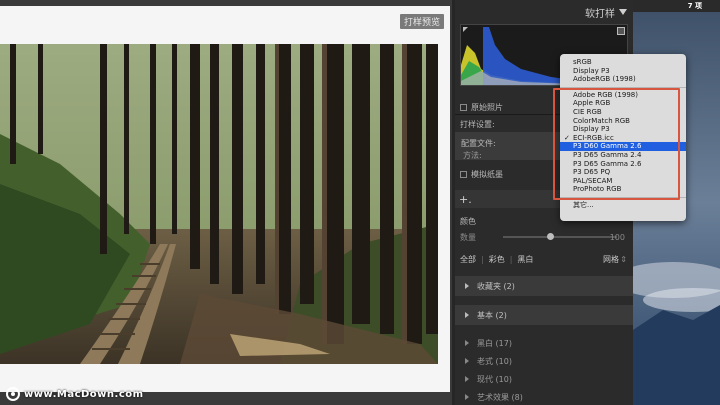 This screenshot has height=405, width=720. Describe the element at coordinates (13, 394) in the screenshot. I see `macdown-logo-icon` at that location.